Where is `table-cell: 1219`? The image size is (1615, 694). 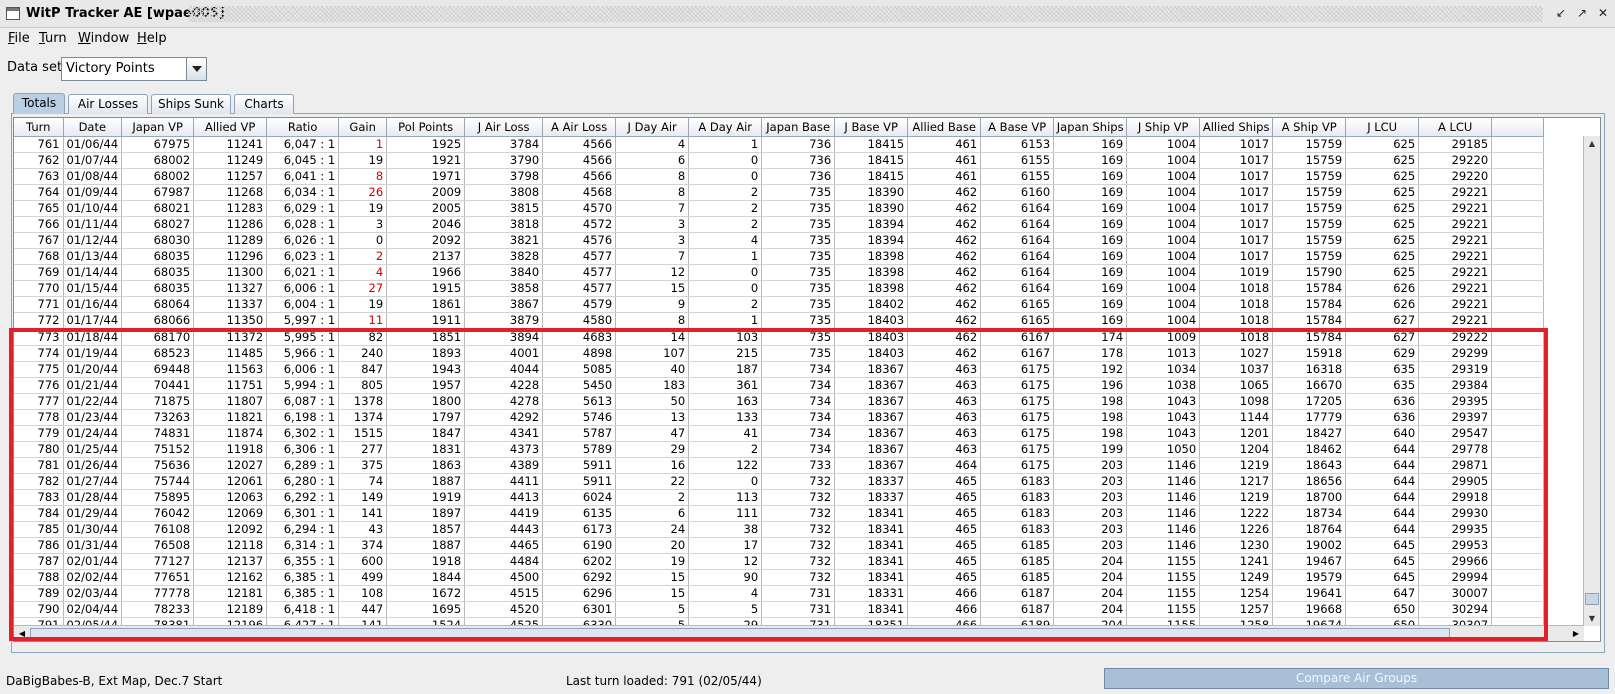 table-cell: 1219 is located at coordinates (1236, 497).